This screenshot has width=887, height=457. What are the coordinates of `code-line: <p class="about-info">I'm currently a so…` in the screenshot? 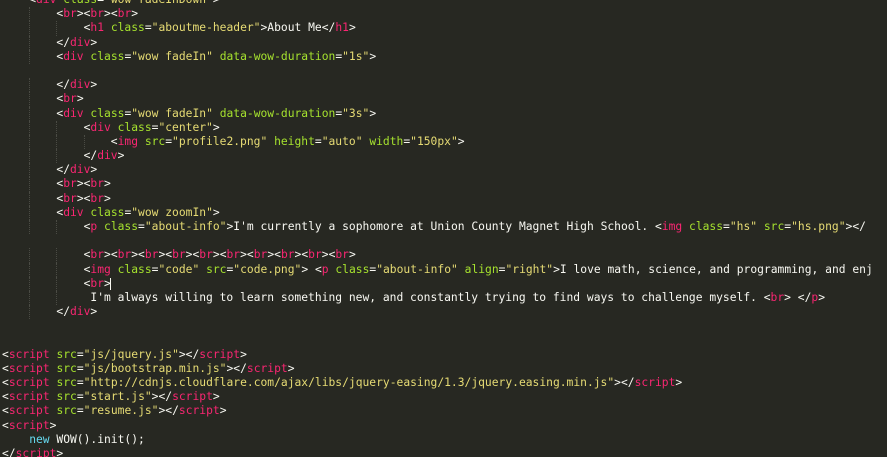 It's located at (443, 227).